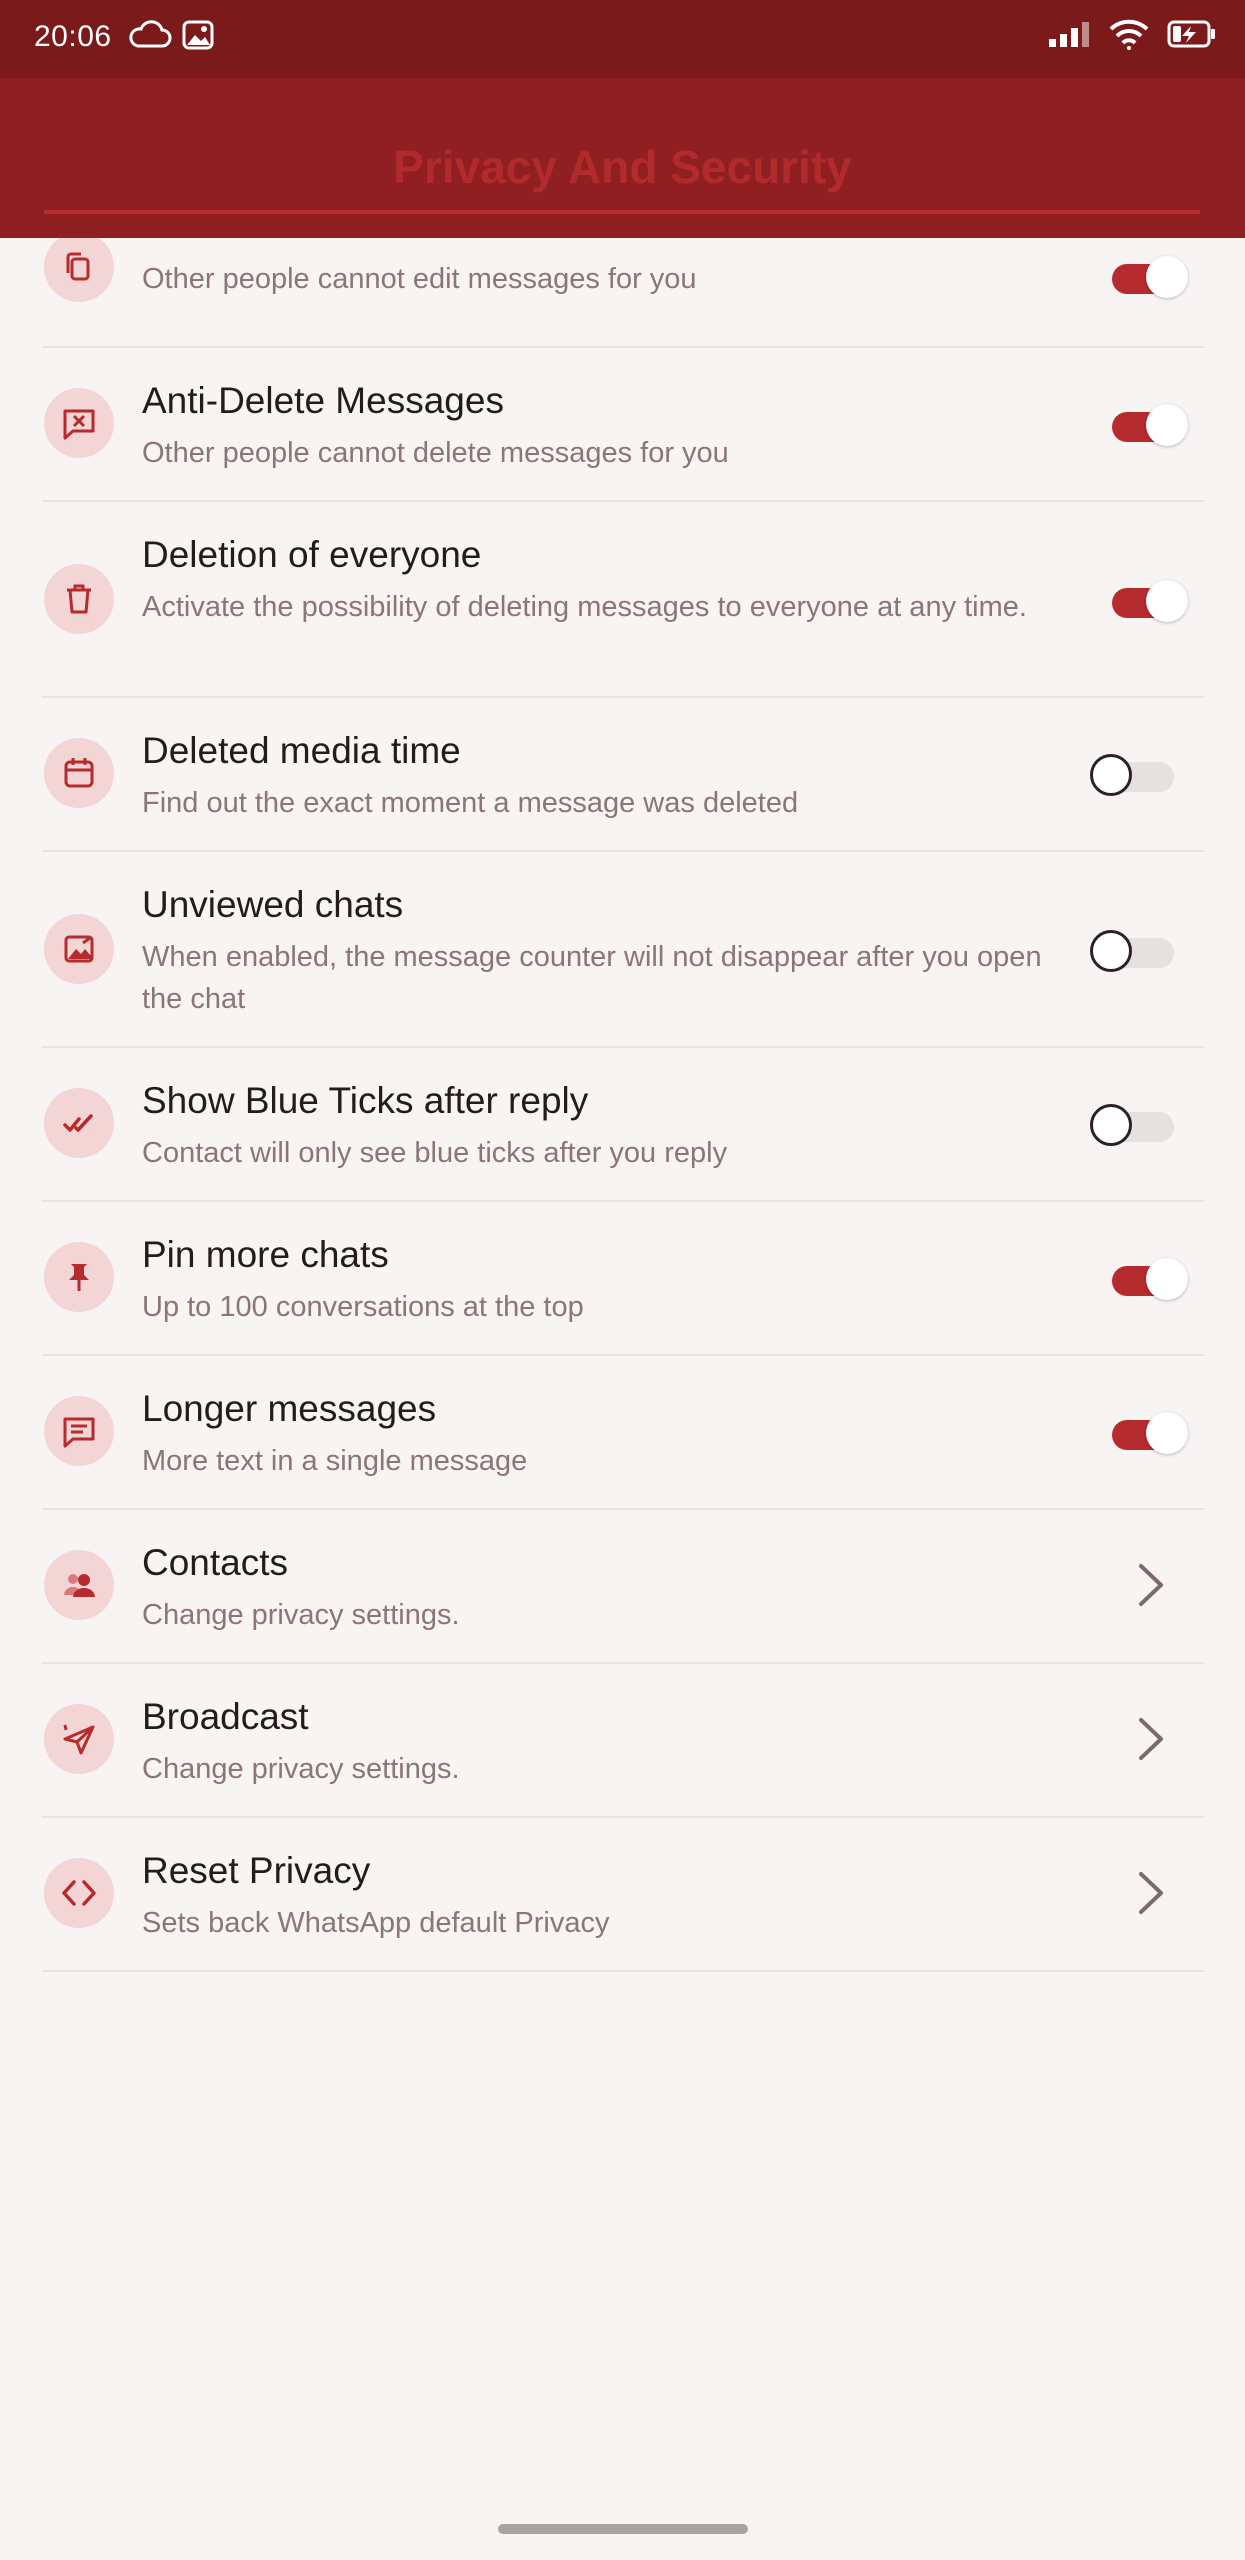  I want to click on wifi-icon, so click(1129, 36).